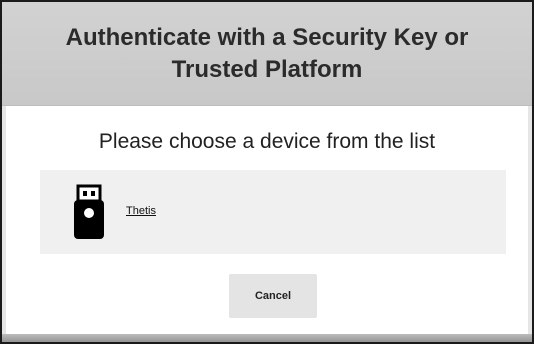 The image size is (534, 344). What do you see at coordinates (89, 211) in the screenshot?
I see `usb-key-icon` at bounding box center [89, 211].